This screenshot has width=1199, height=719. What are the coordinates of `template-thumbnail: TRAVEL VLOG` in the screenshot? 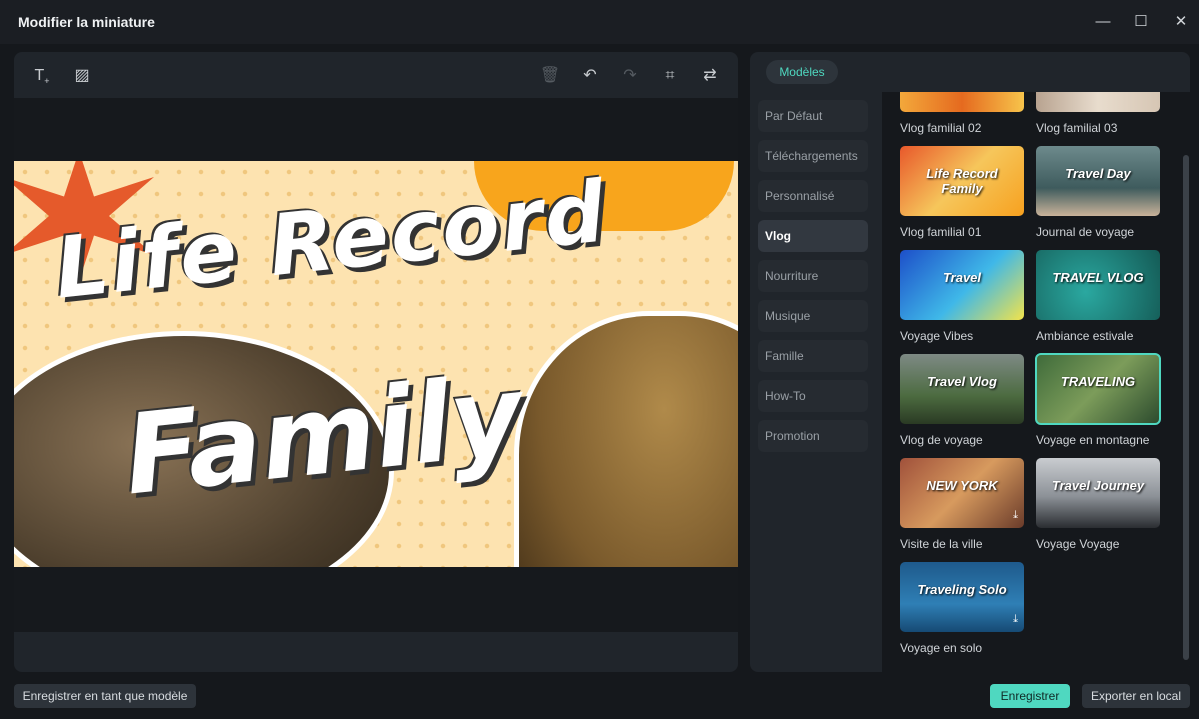 It's located at (1098, 285).